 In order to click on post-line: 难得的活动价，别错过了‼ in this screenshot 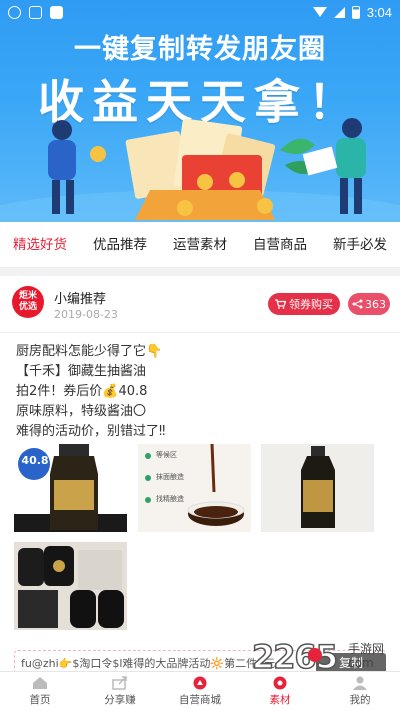, I will do `click(91, 431)`.